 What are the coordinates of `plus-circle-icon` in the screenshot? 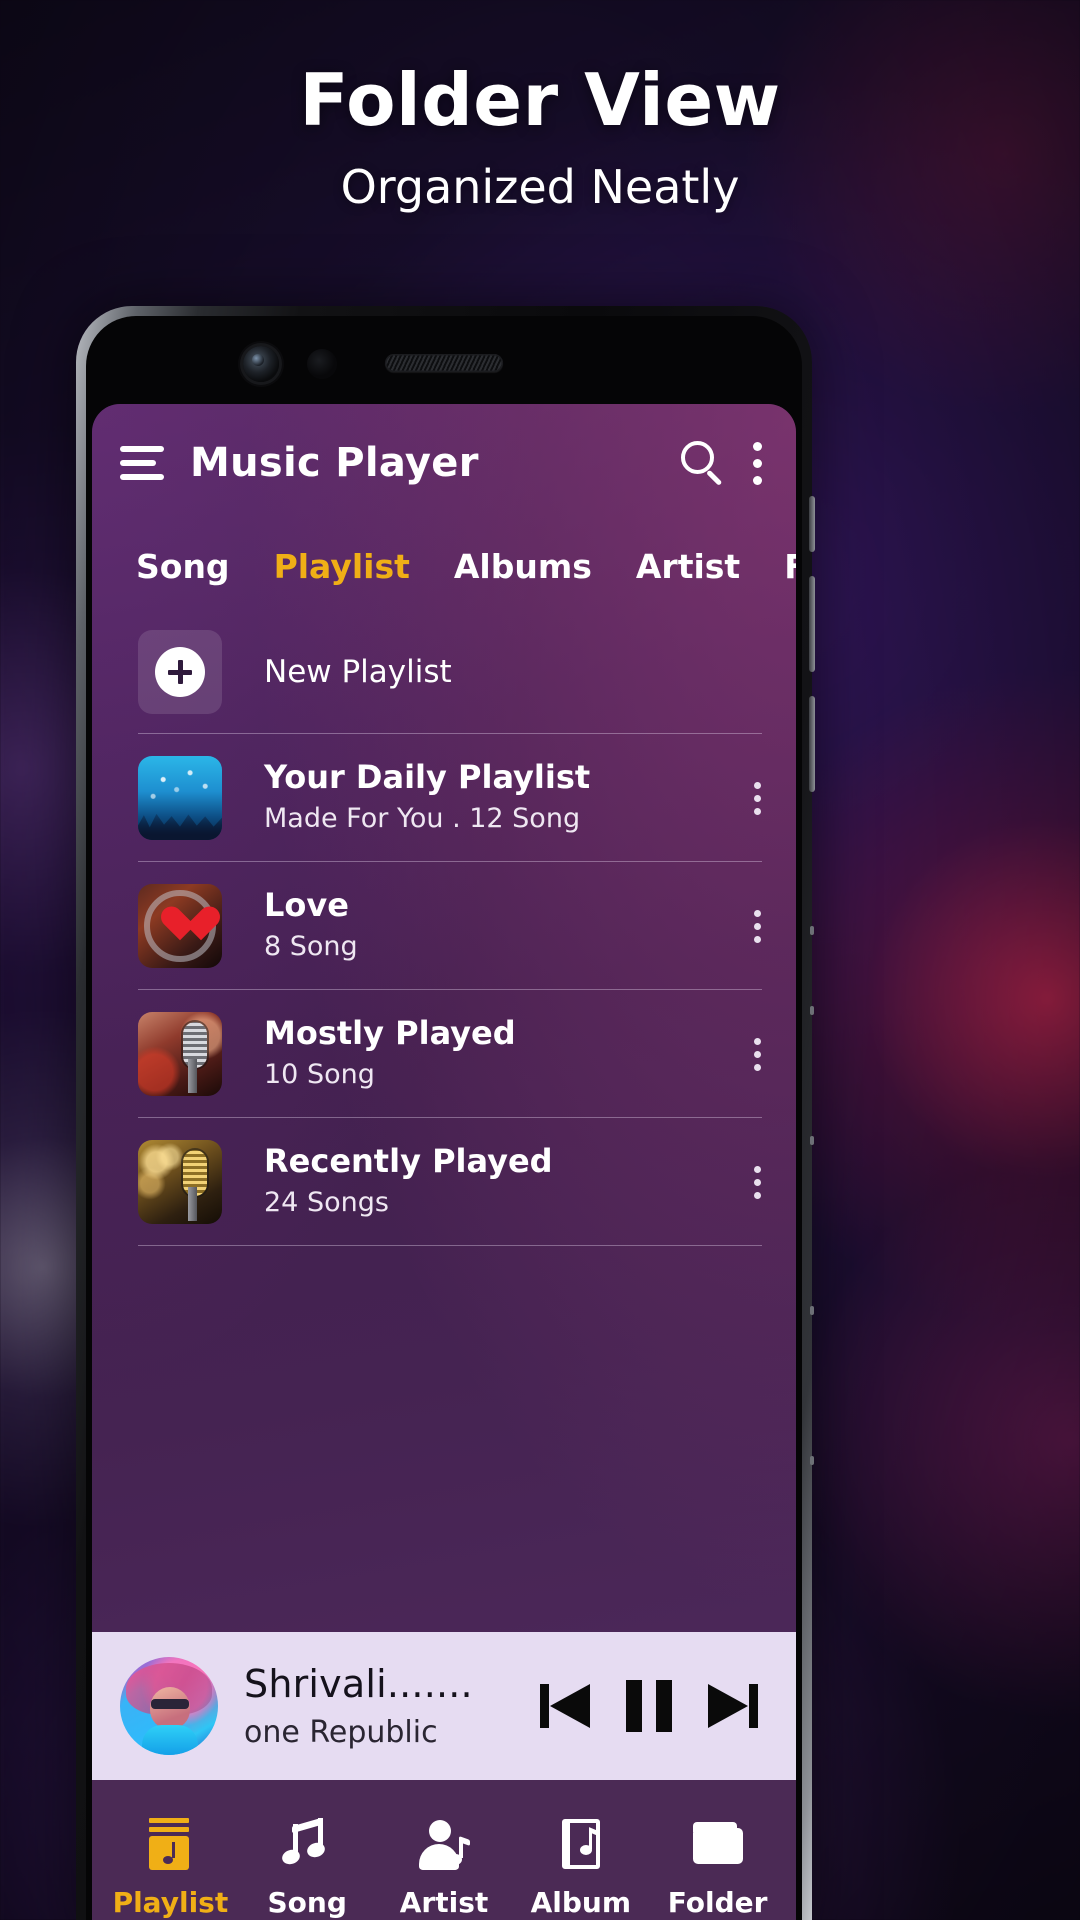 It's located at (180, 672).